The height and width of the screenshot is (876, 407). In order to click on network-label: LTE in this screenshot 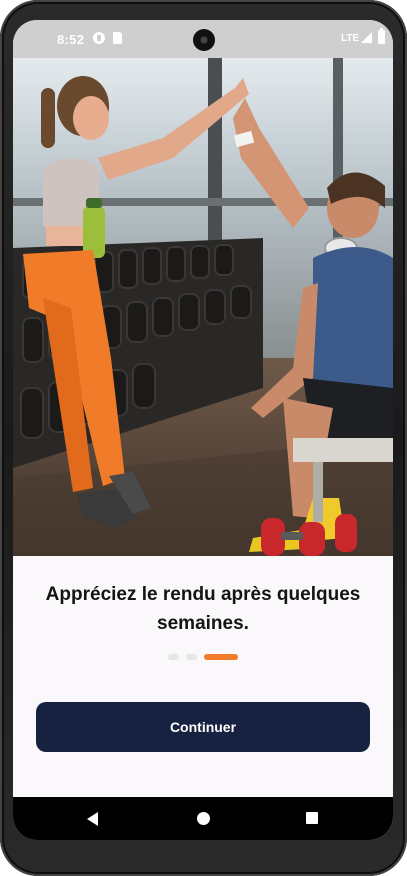, I will do `click(350, 38)`.